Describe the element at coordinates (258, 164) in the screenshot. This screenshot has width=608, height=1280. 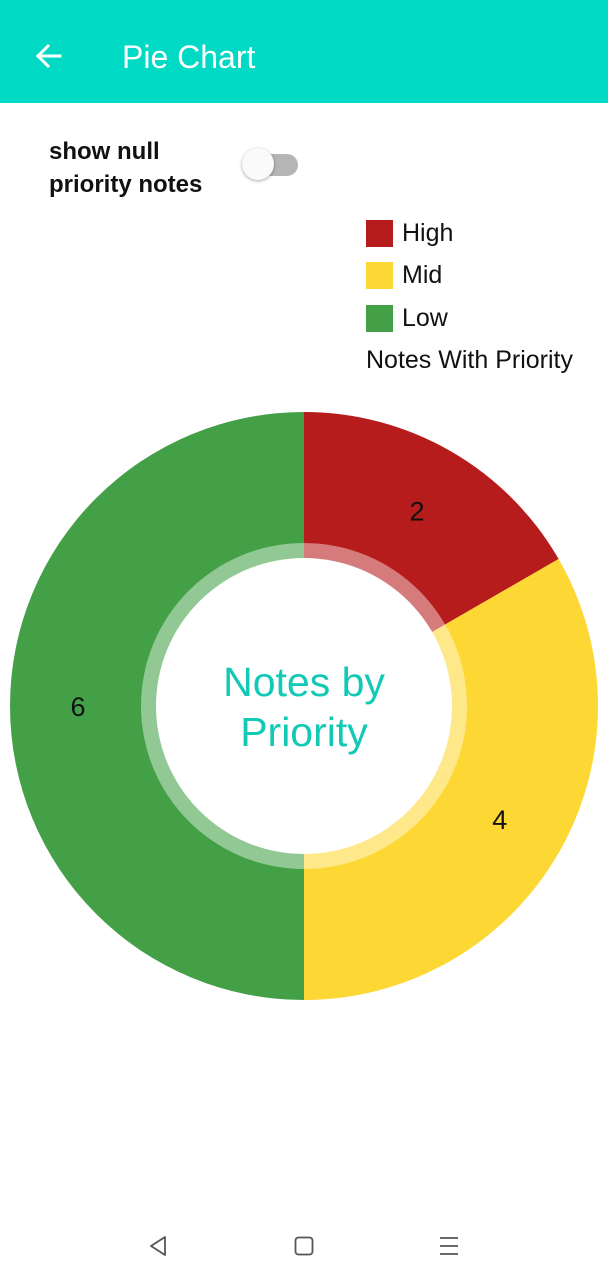
I see `toggle-thumb` at that location.